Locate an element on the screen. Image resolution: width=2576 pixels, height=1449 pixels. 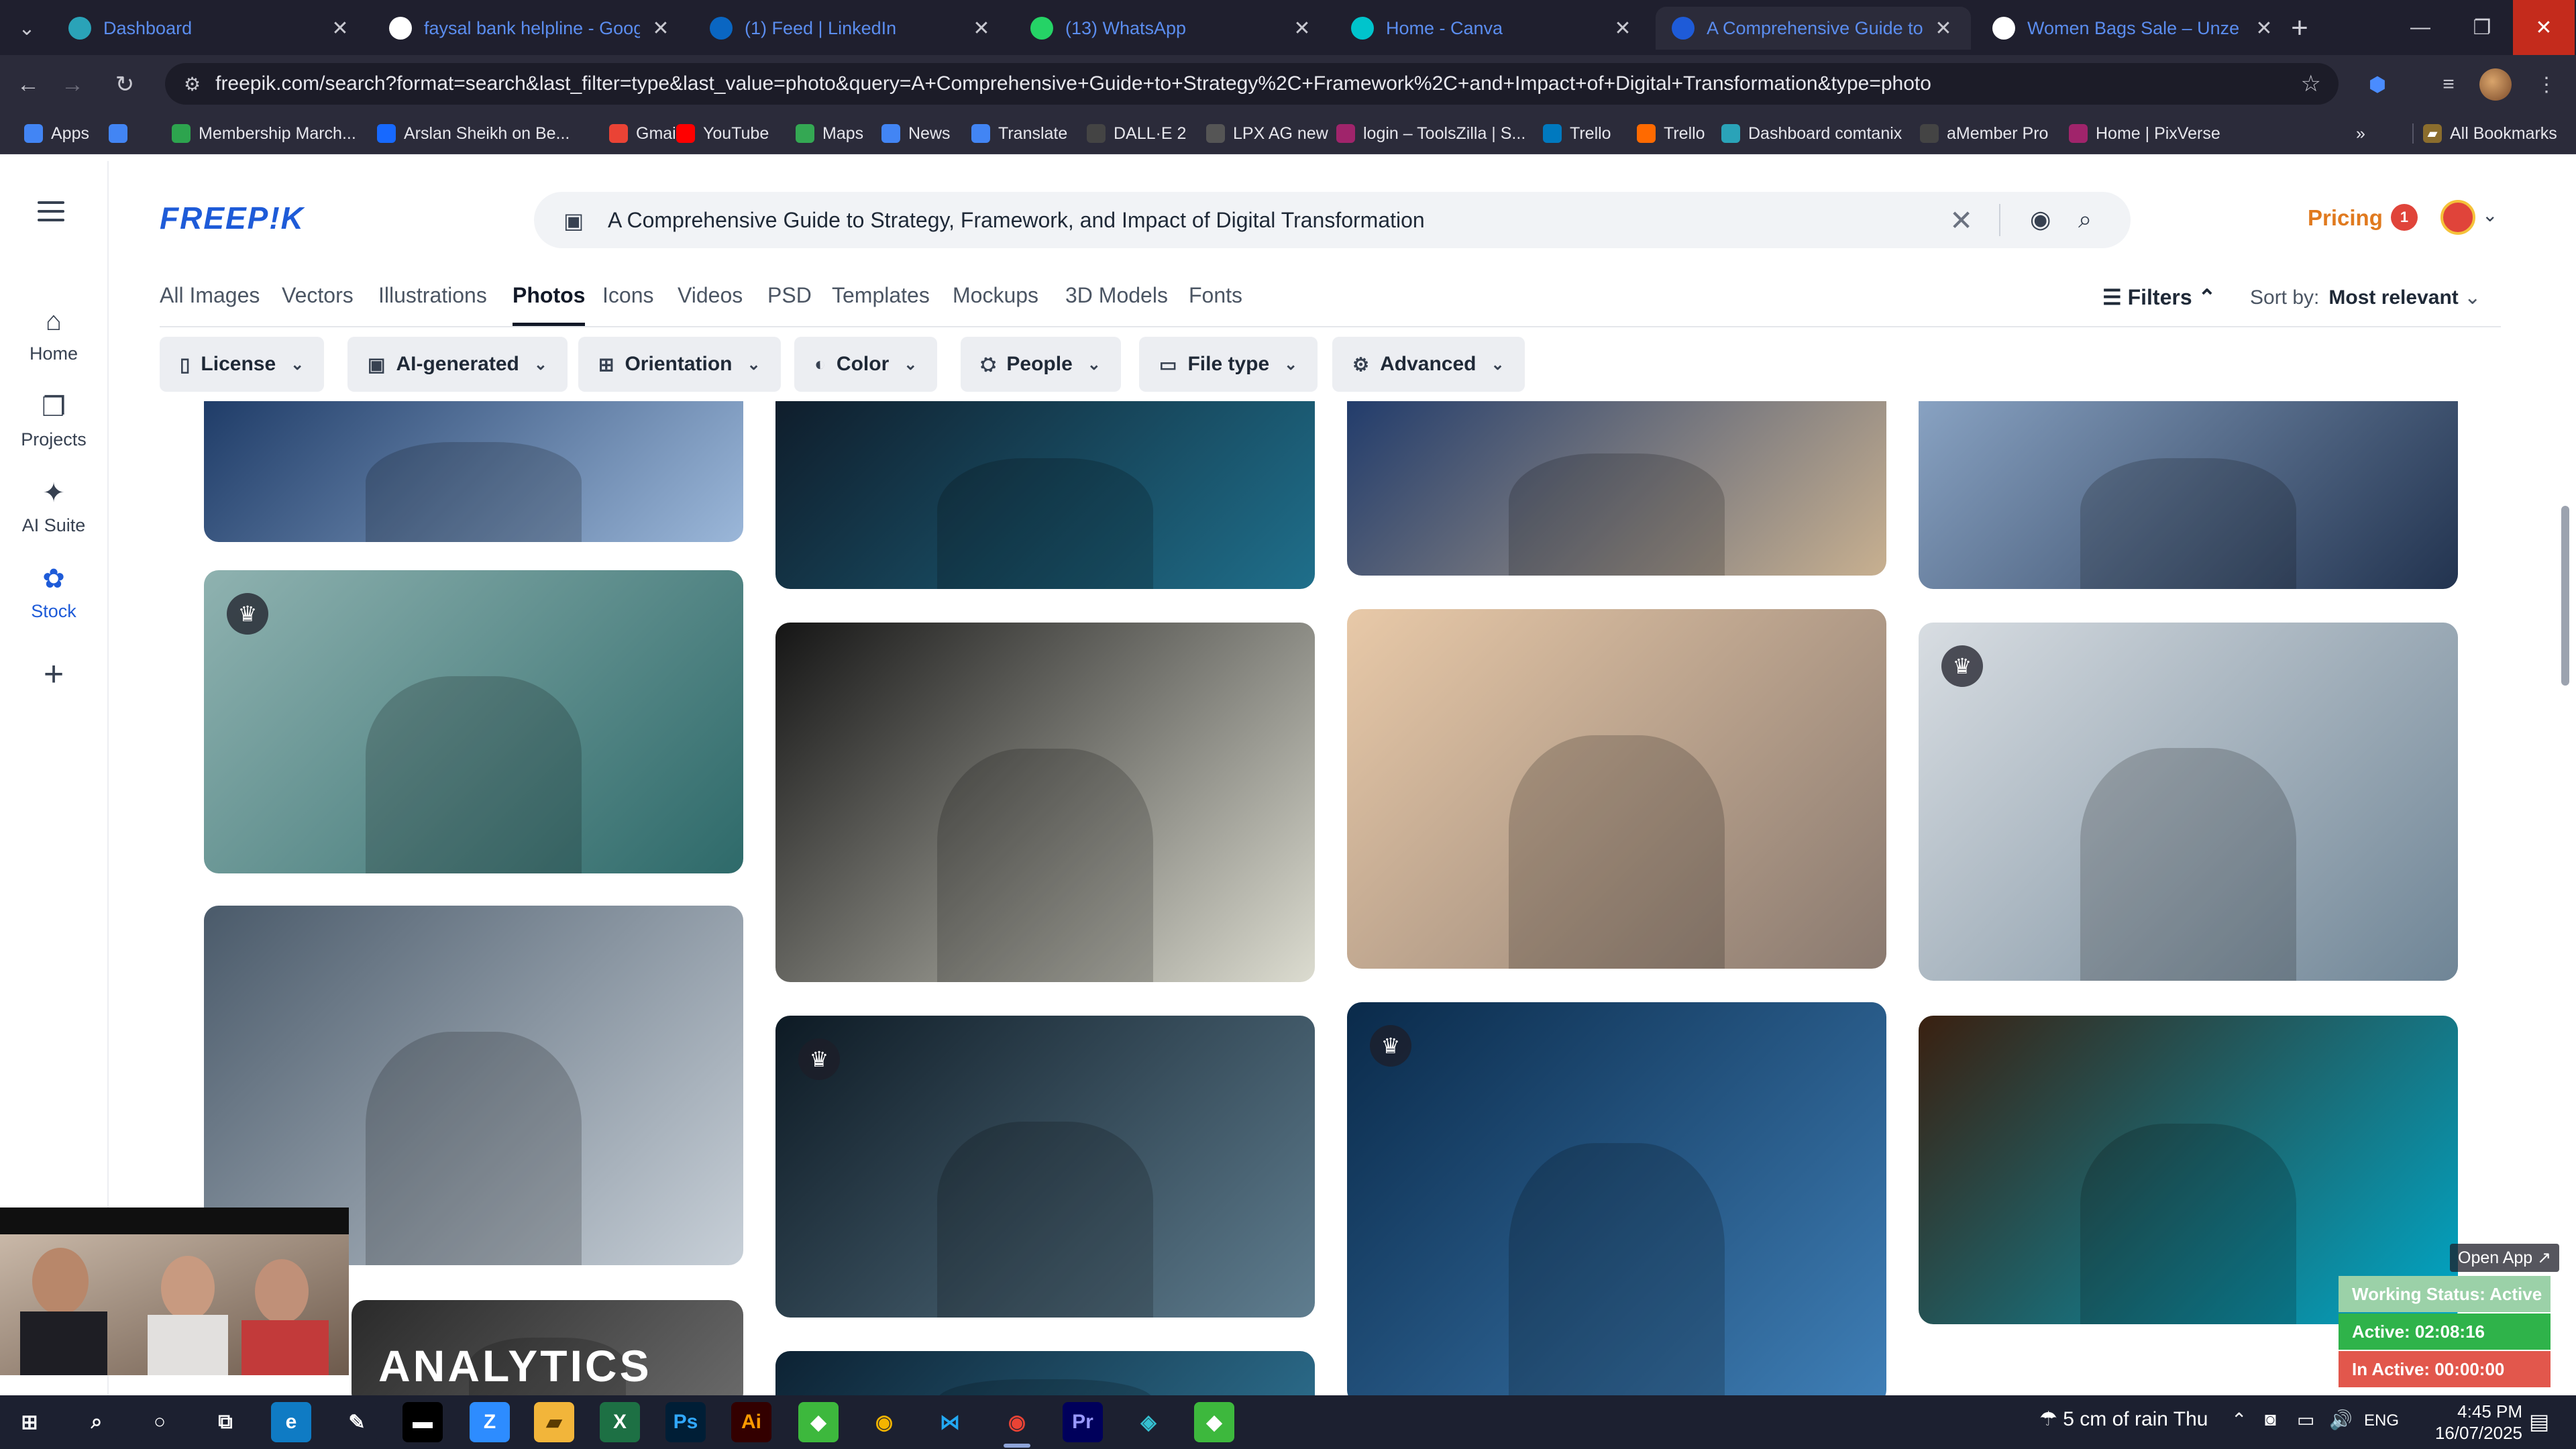
open-app-link: Open App ↗ is located at coordinates (2505, 1258).